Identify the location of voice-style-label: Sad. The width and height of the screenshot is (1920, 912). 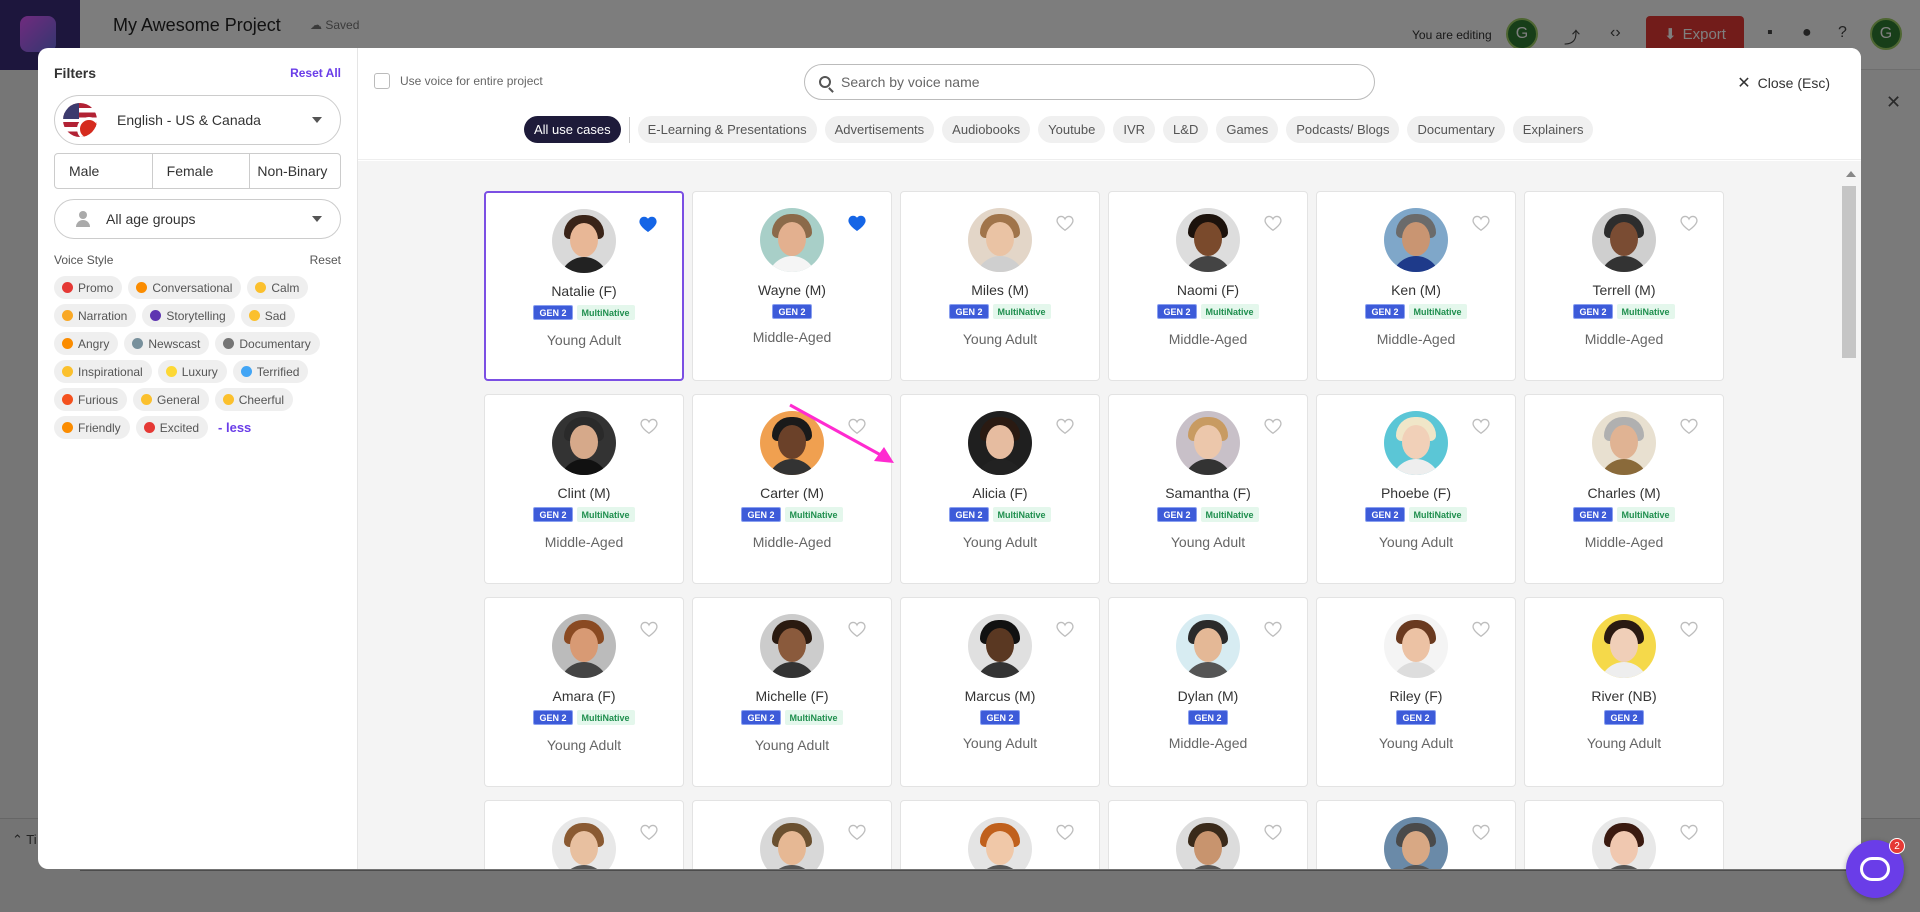
(275, 315).